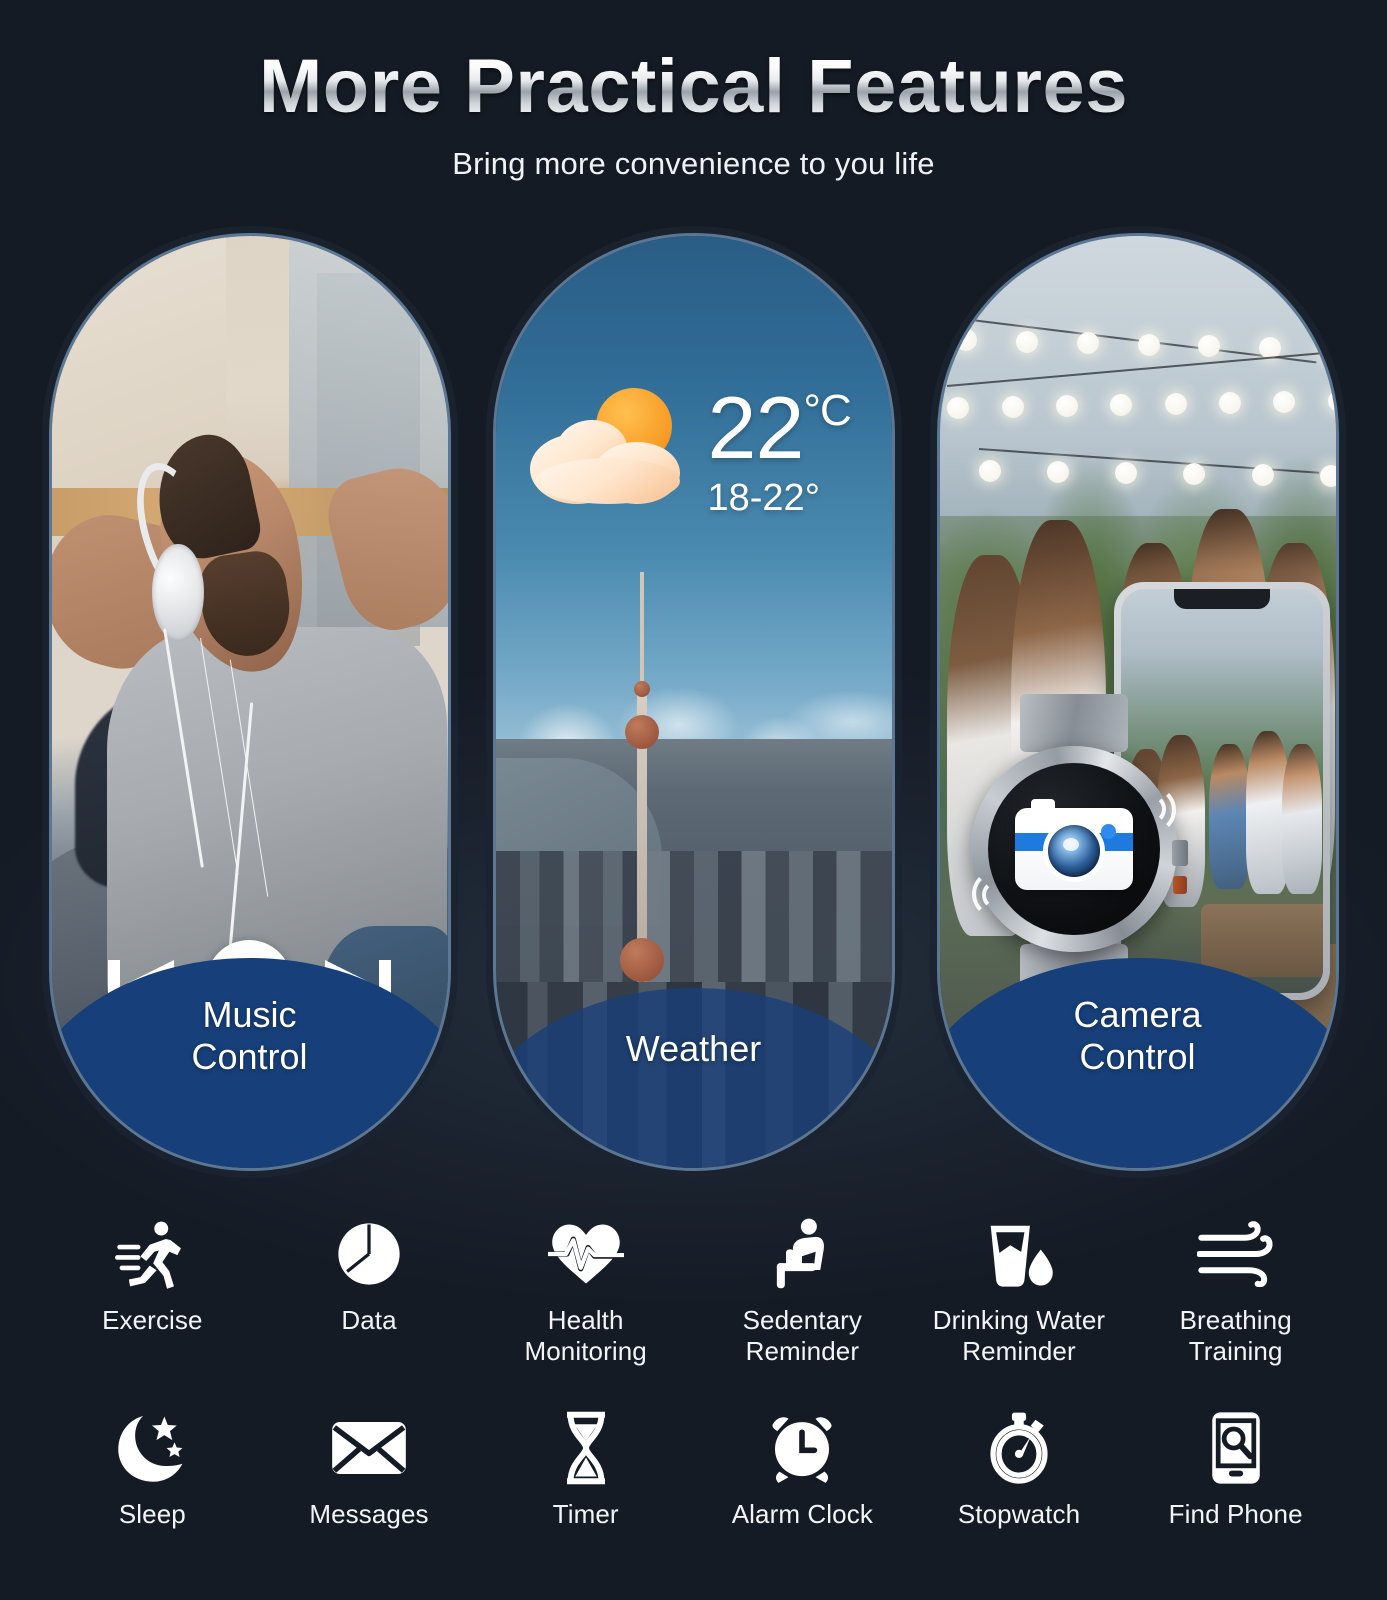 The width and height of the screenshot is (1387, 1600). Describe the element at coordinates (586, 1254) in the screenshot. I see `heart-pulse-icon` at that location.